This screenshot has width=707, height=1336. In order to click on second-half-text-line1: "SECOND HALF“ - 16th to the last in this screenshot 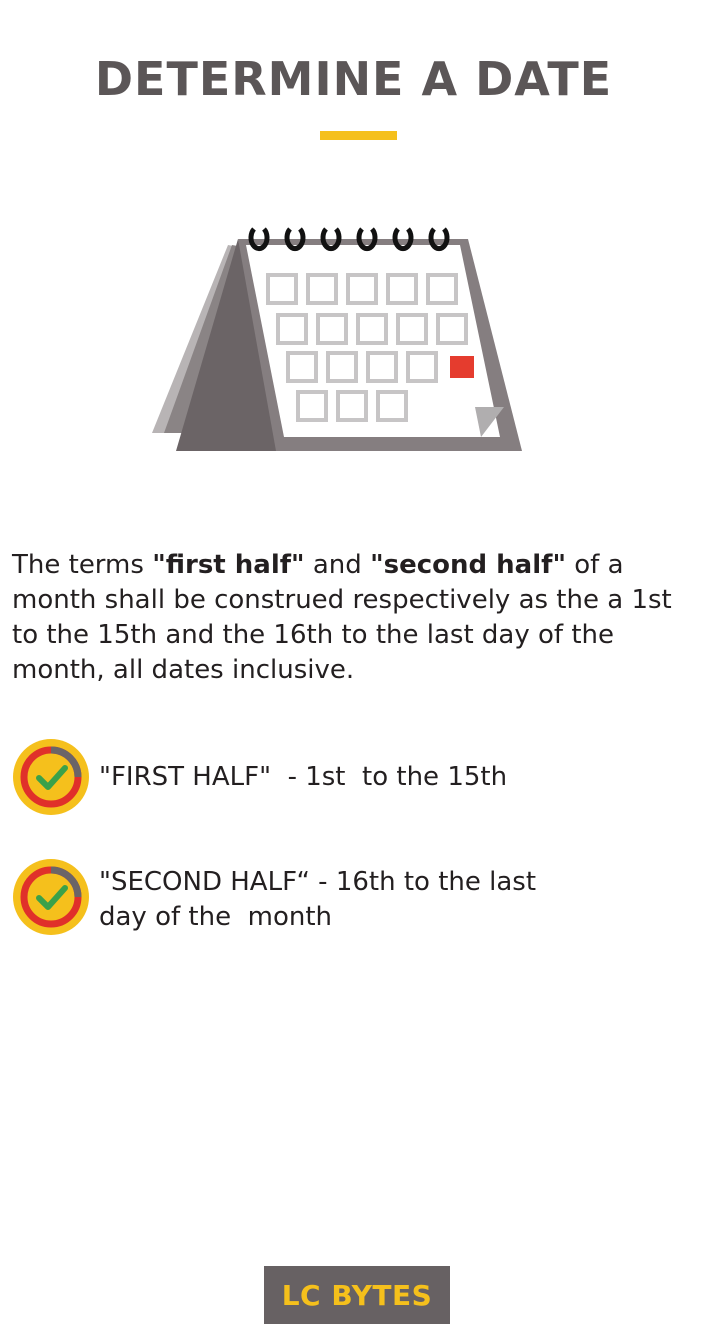, I will do `click(318, 882)`.